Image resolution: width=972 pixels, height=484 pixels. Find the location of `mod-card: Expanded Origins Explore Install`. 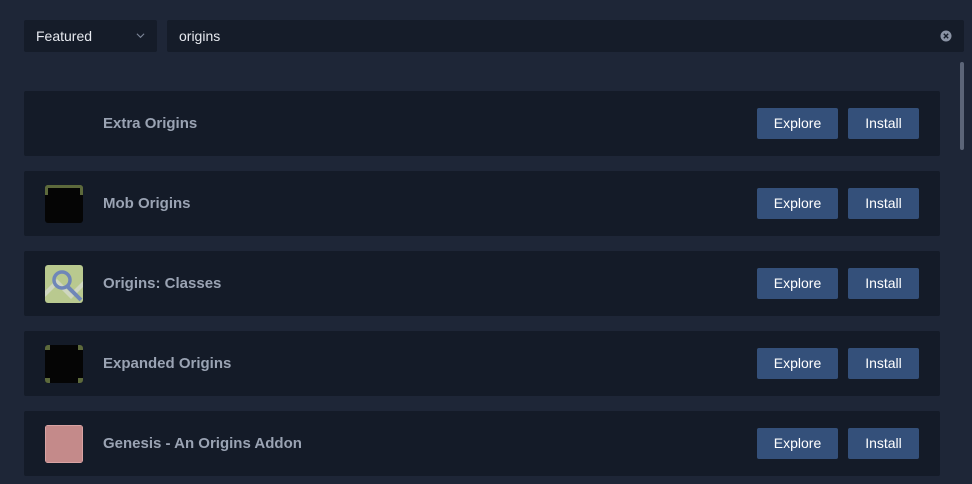

mod-card: Expanded Origins Explore Install is located at coordinates (482, 363).